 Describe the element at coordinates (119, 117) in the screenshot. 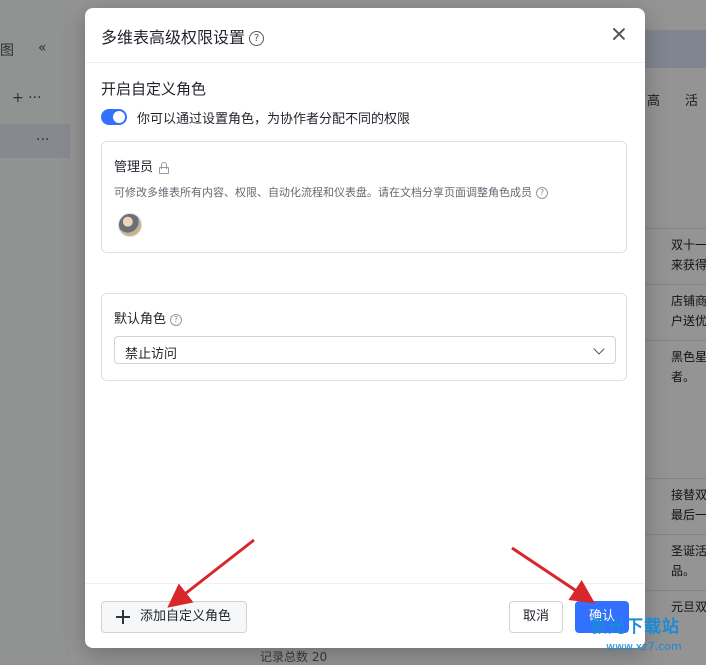

I see `toggle-knob` at that location.